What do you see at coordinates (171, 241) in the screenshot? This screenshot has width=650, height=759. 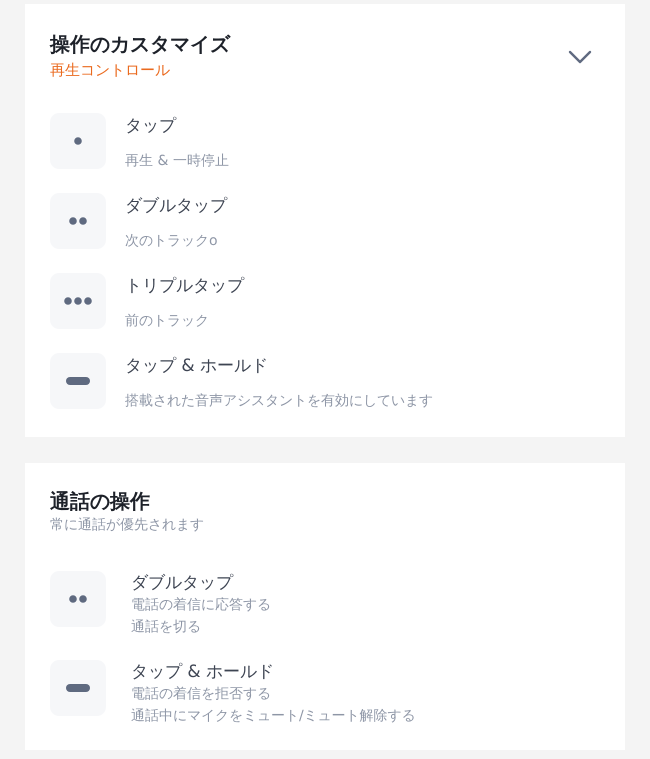 I see `gesture-action: 次のトラックo` at bounding box center [171, 241].